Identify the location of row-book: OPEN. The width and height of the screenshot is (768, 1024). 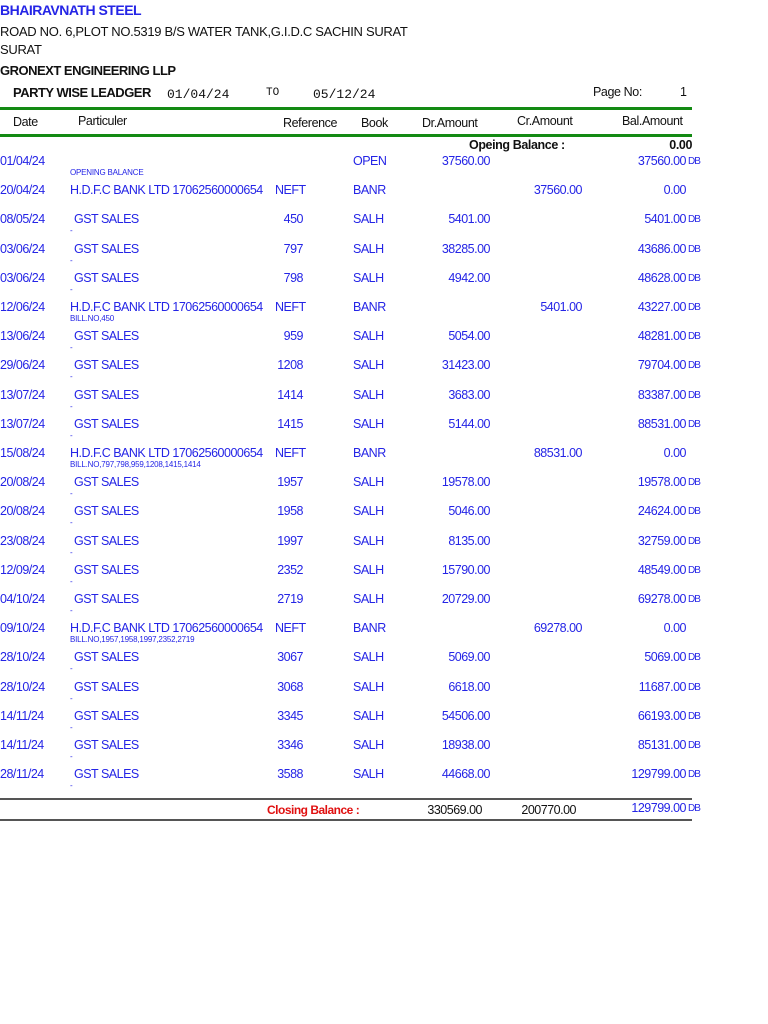
(370, 161).